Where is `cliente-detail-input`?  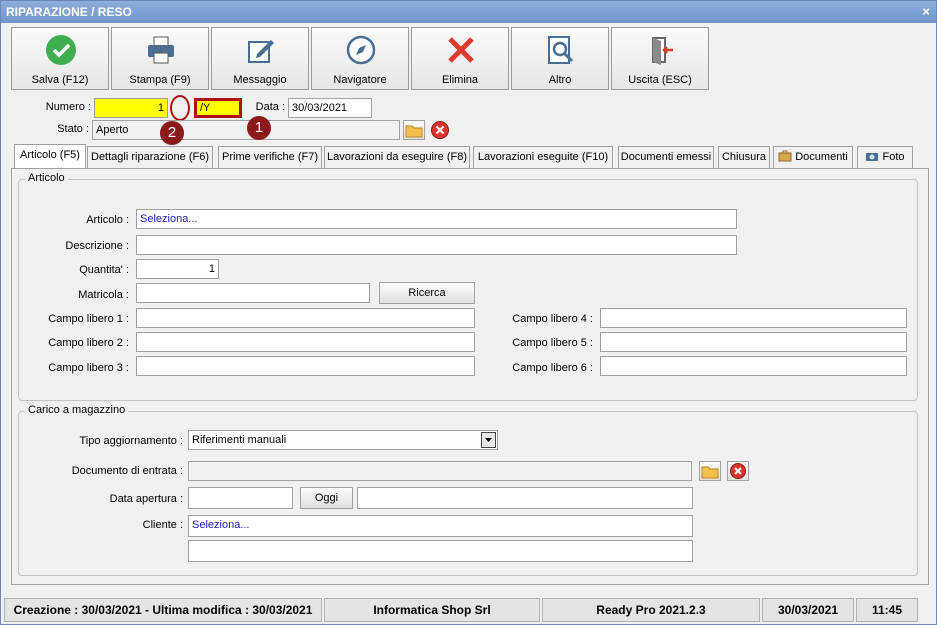 cliente-detail-input is located at coordinates (440, 551).